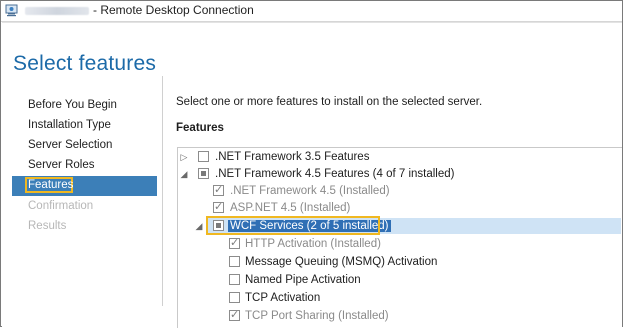 The image size is (623, 328). Describe the element at coordinates (283, 298) in the screenshot. I see `feature-label: TCP Activation` at that location.